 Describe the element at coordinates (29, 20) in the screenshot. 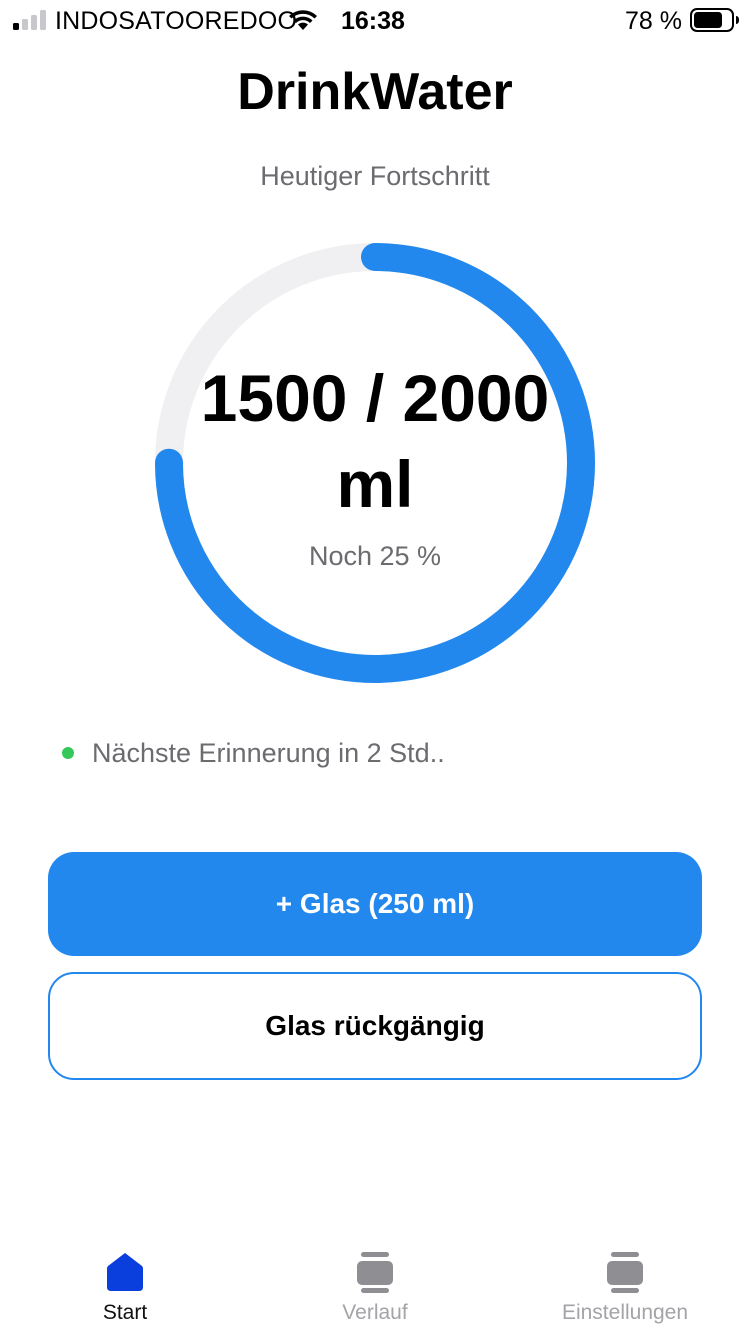

I see `signal-icon` at that location.